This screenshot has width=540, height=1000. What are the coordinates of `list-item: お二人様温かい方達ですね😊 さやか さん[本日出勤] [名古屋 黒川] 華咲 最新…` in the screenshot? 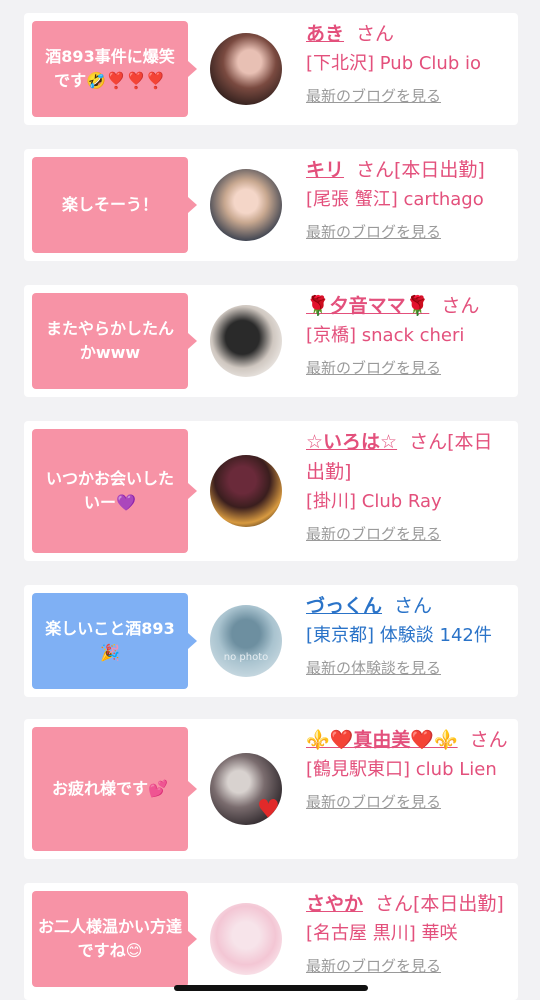 It's located at (271, 941).